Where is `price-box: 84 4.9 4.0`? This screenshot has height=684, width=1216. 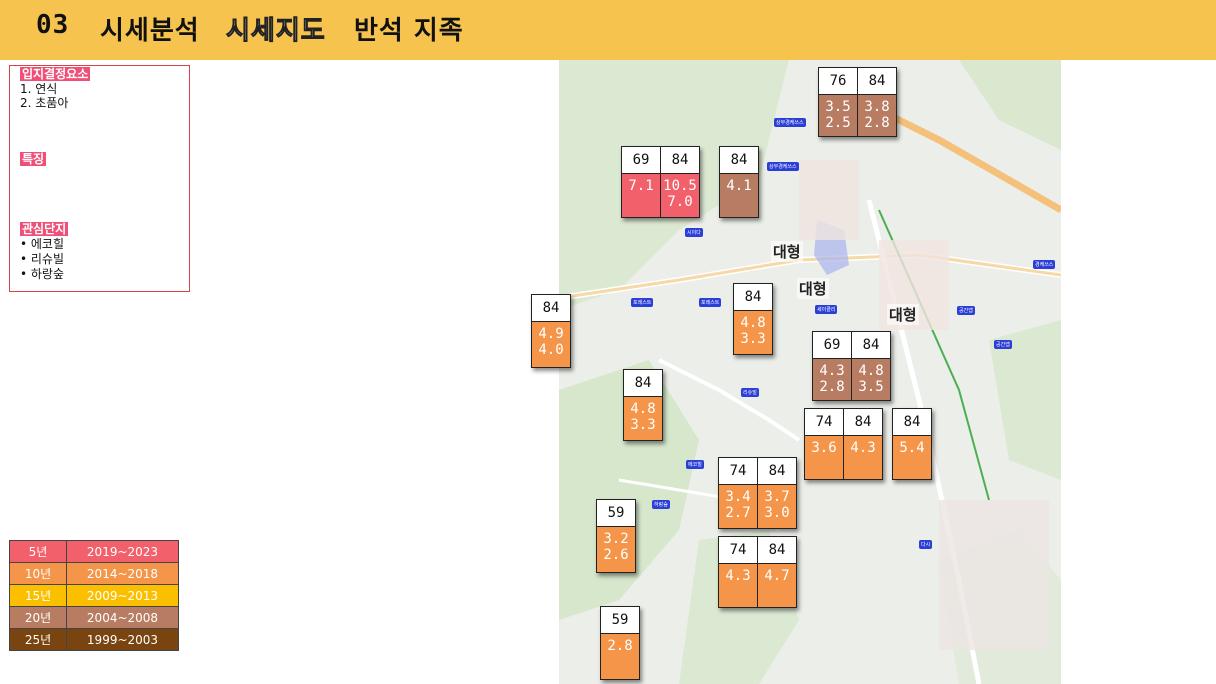
price-box: 84 4.9 4.0 is located at coordinates (551, 331).